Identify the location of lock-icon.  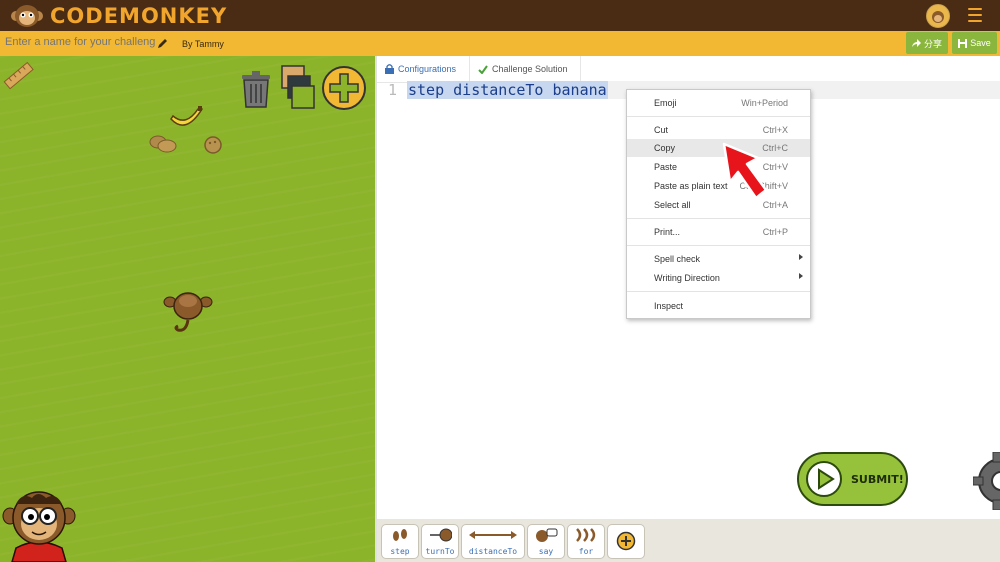
(389, 69).